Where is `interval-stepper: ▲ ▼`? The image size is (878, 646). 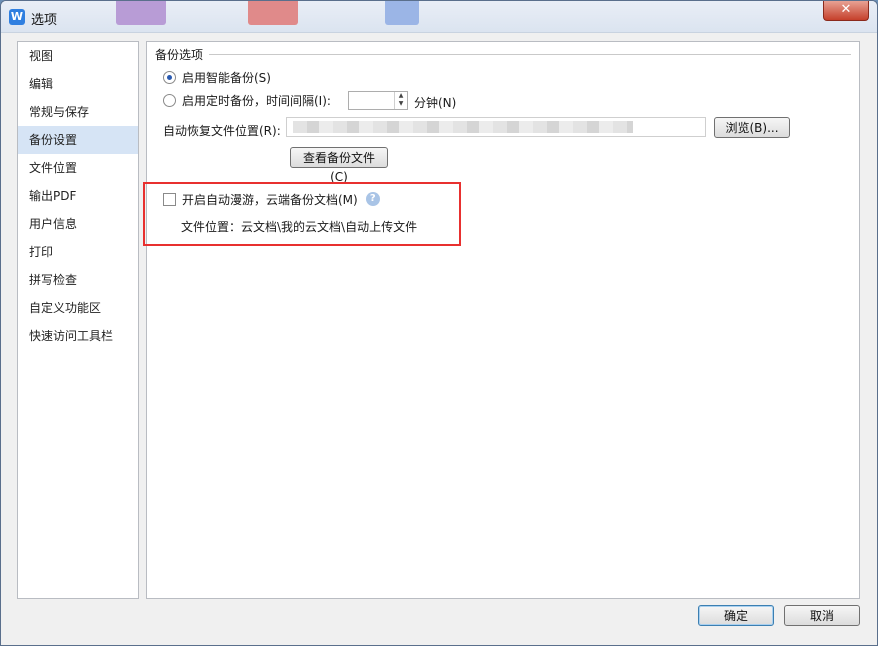 interval-stepper: ▲ ▼ is located at coordinates (378, 100).